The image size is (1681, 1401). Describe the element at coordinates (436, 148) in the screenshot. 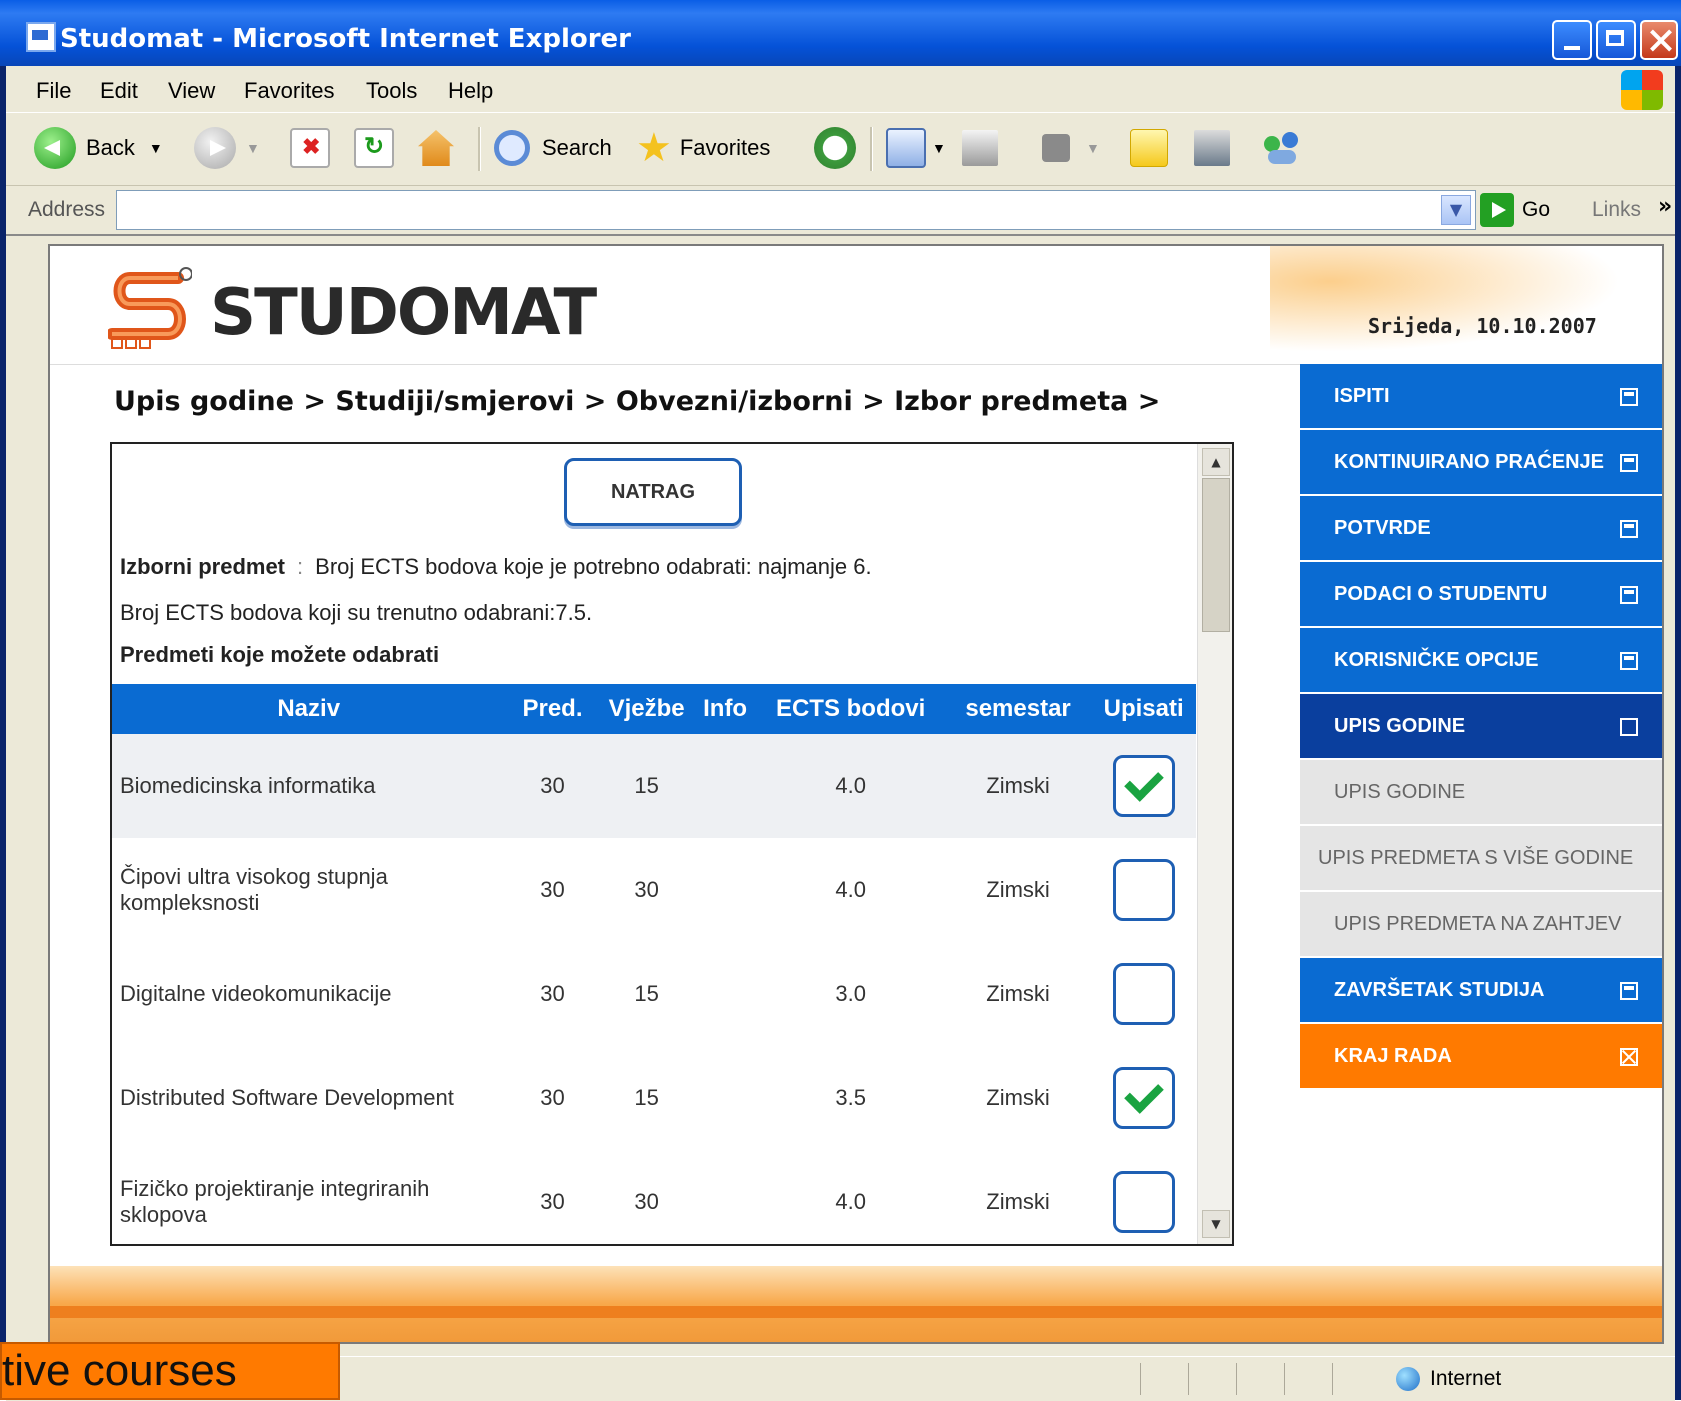

I see `home-button` at that location.